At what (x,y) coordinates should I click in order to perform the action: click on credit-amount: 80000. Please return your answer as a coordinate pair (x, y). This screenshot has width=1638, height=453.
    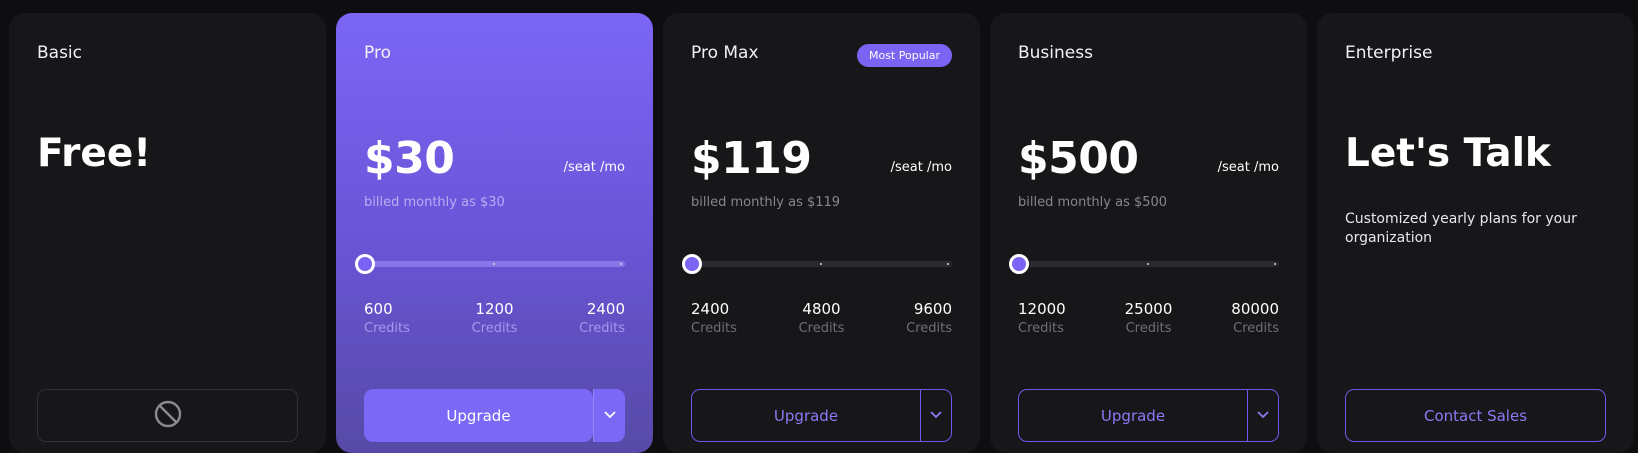
    Looking at the image, I should click on (1255, 309).